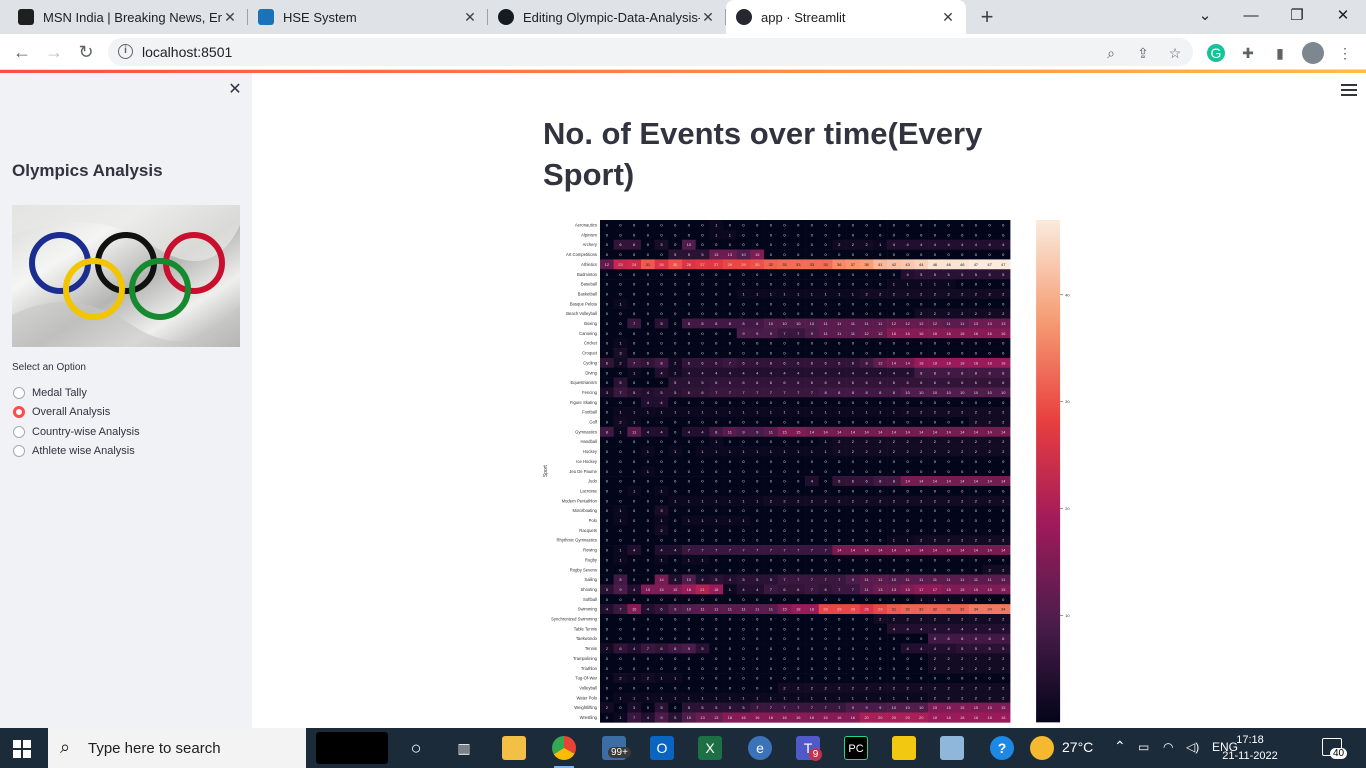 This screenshot has width=1366, height=768. What do you see at coordinates (589, 264) in the screenshot?
I see `sport-tick-label: Athletics` at bounding box center [589, 264].